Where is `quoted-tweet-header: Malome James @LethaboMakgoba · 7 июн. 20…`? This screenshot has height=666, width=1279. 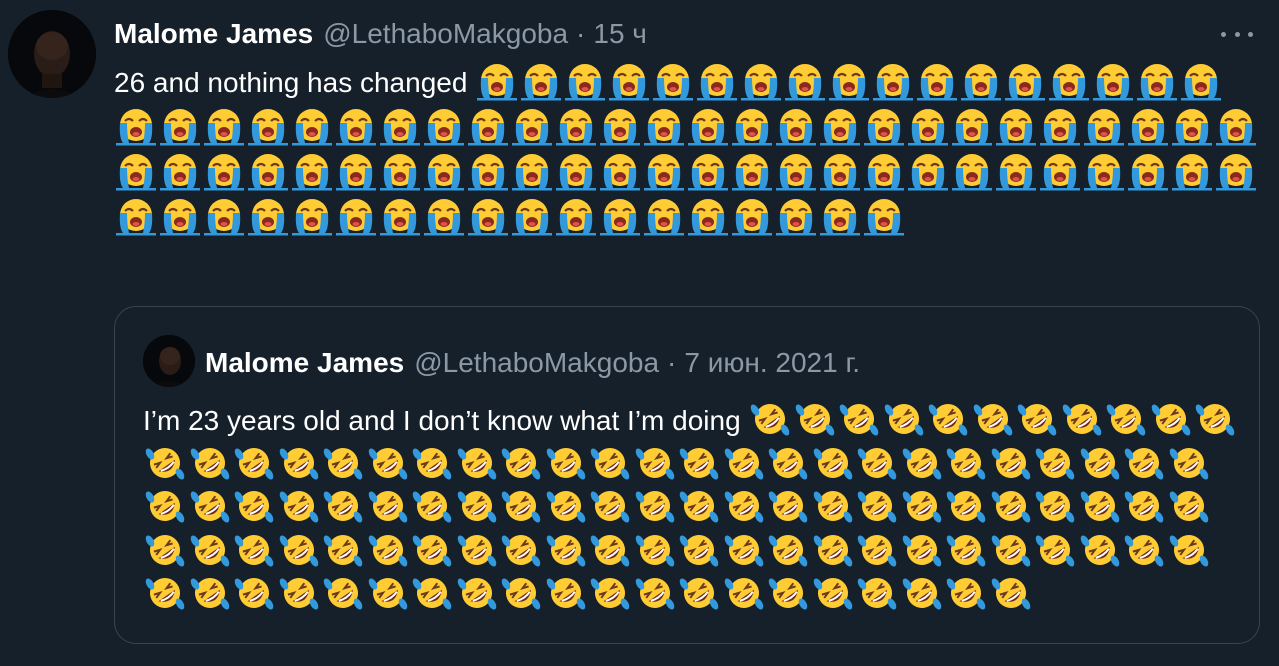 quoted-tweet-header: Malome James @LethaboMakgoba · 7 июн. 20… is located at coordinates (532, 363).